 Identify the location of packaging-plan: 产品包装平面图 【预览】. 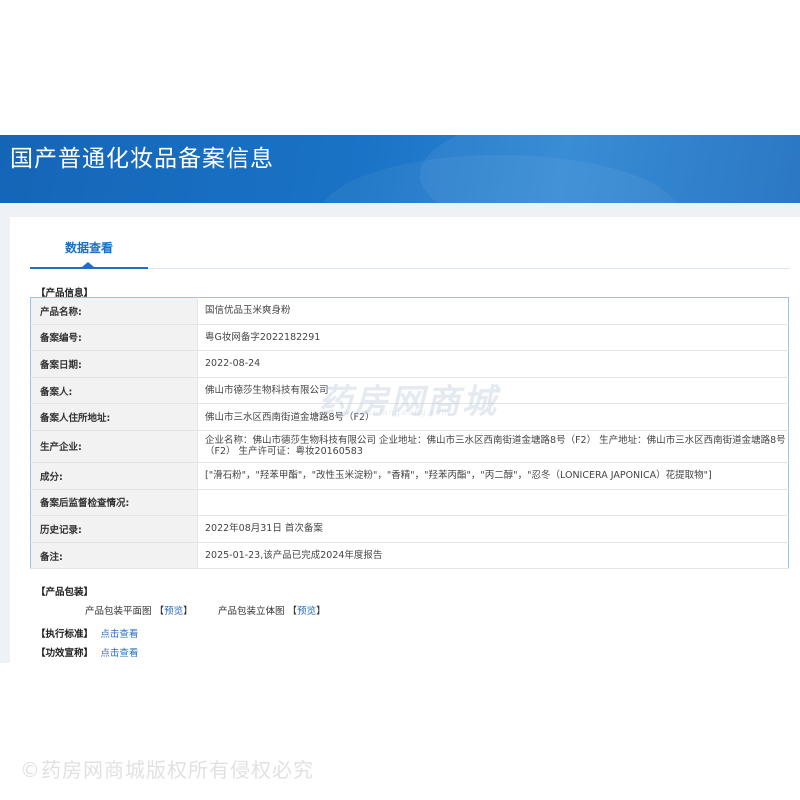
(139, 610).